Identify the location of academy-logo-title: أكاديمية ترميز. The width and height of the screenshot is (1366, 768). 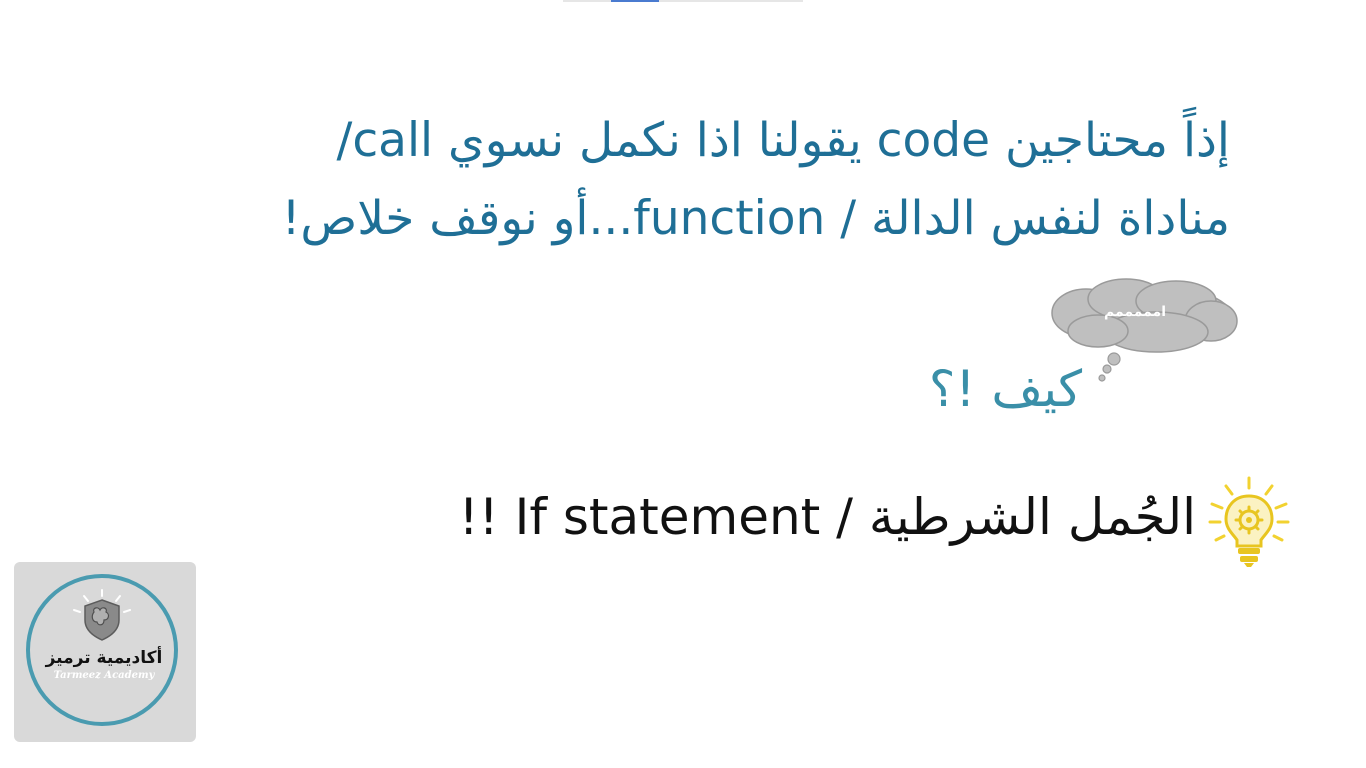
(104, 658).